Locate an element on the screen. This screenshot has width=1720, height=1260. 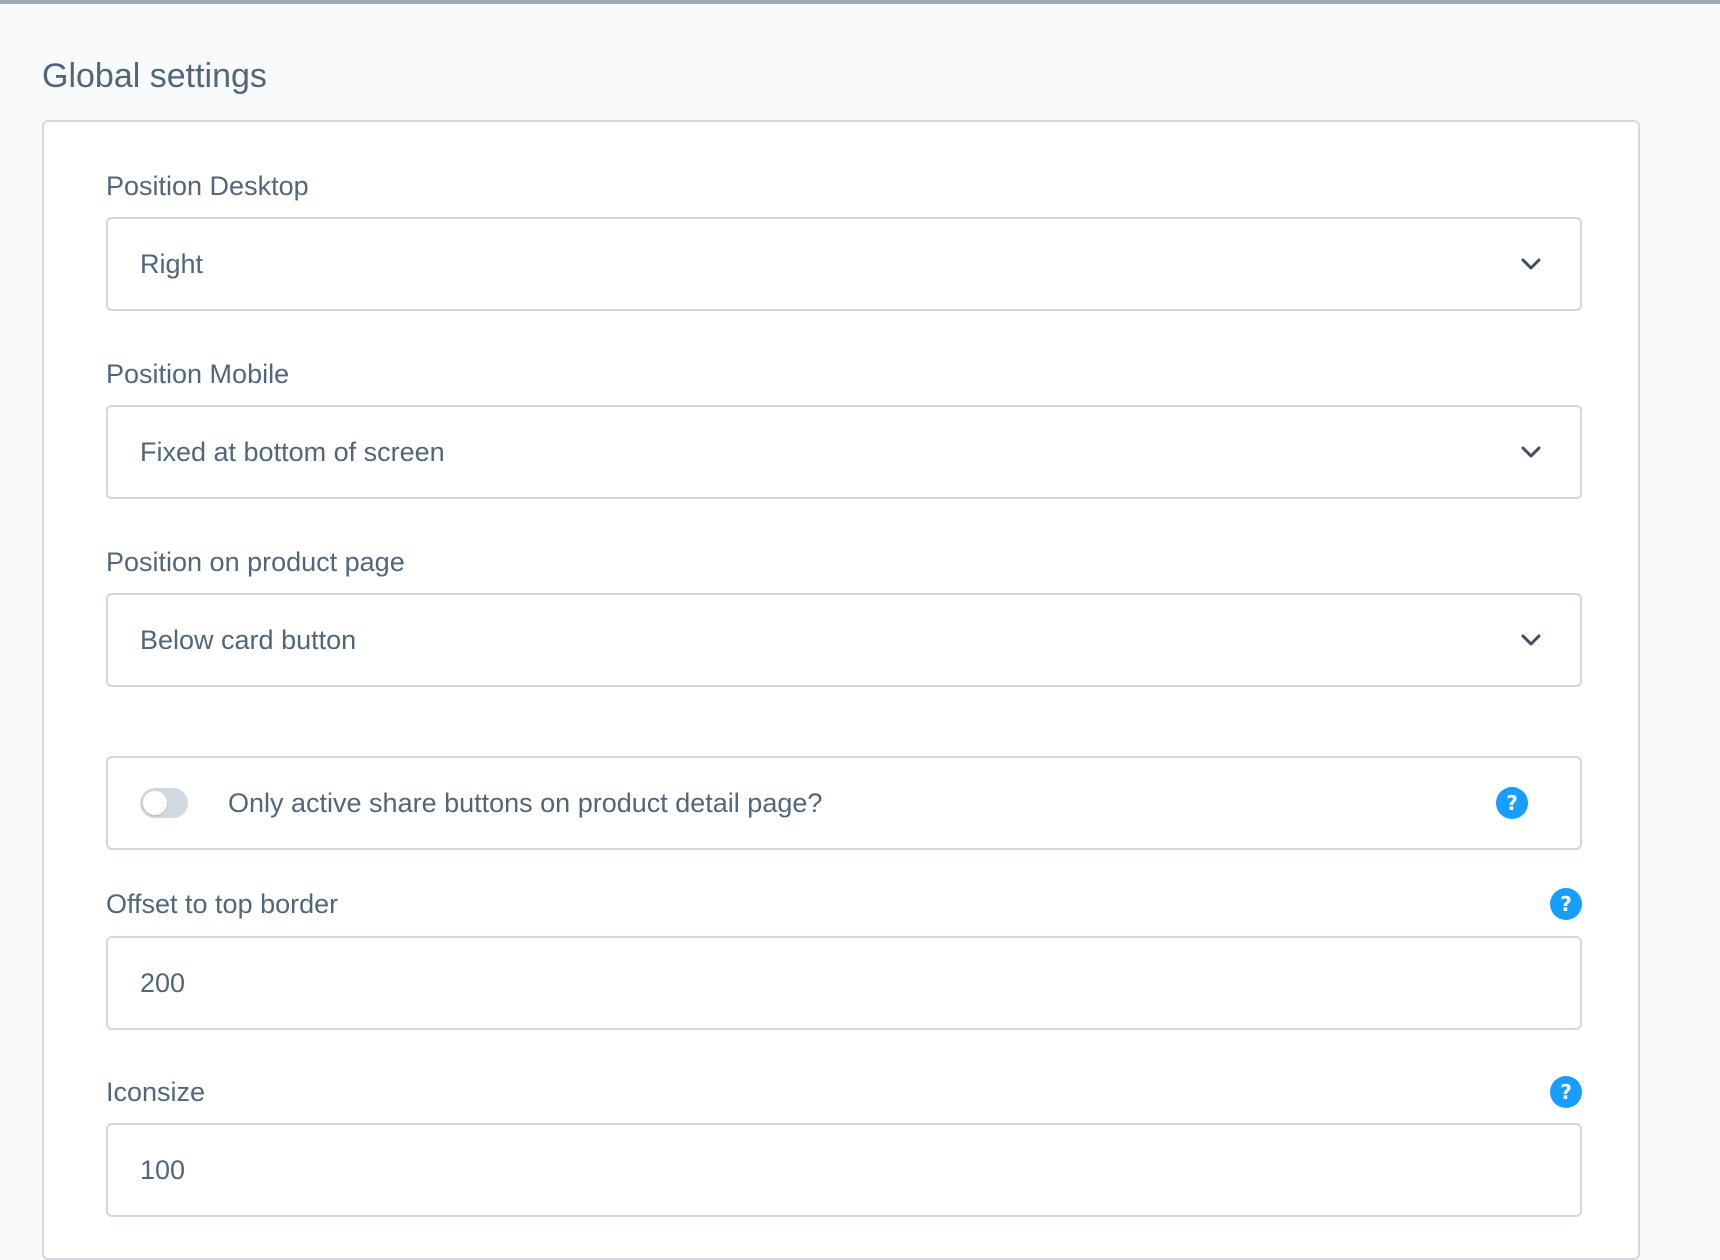
offset-top-input: 200 is located at coordinates (844, 983).